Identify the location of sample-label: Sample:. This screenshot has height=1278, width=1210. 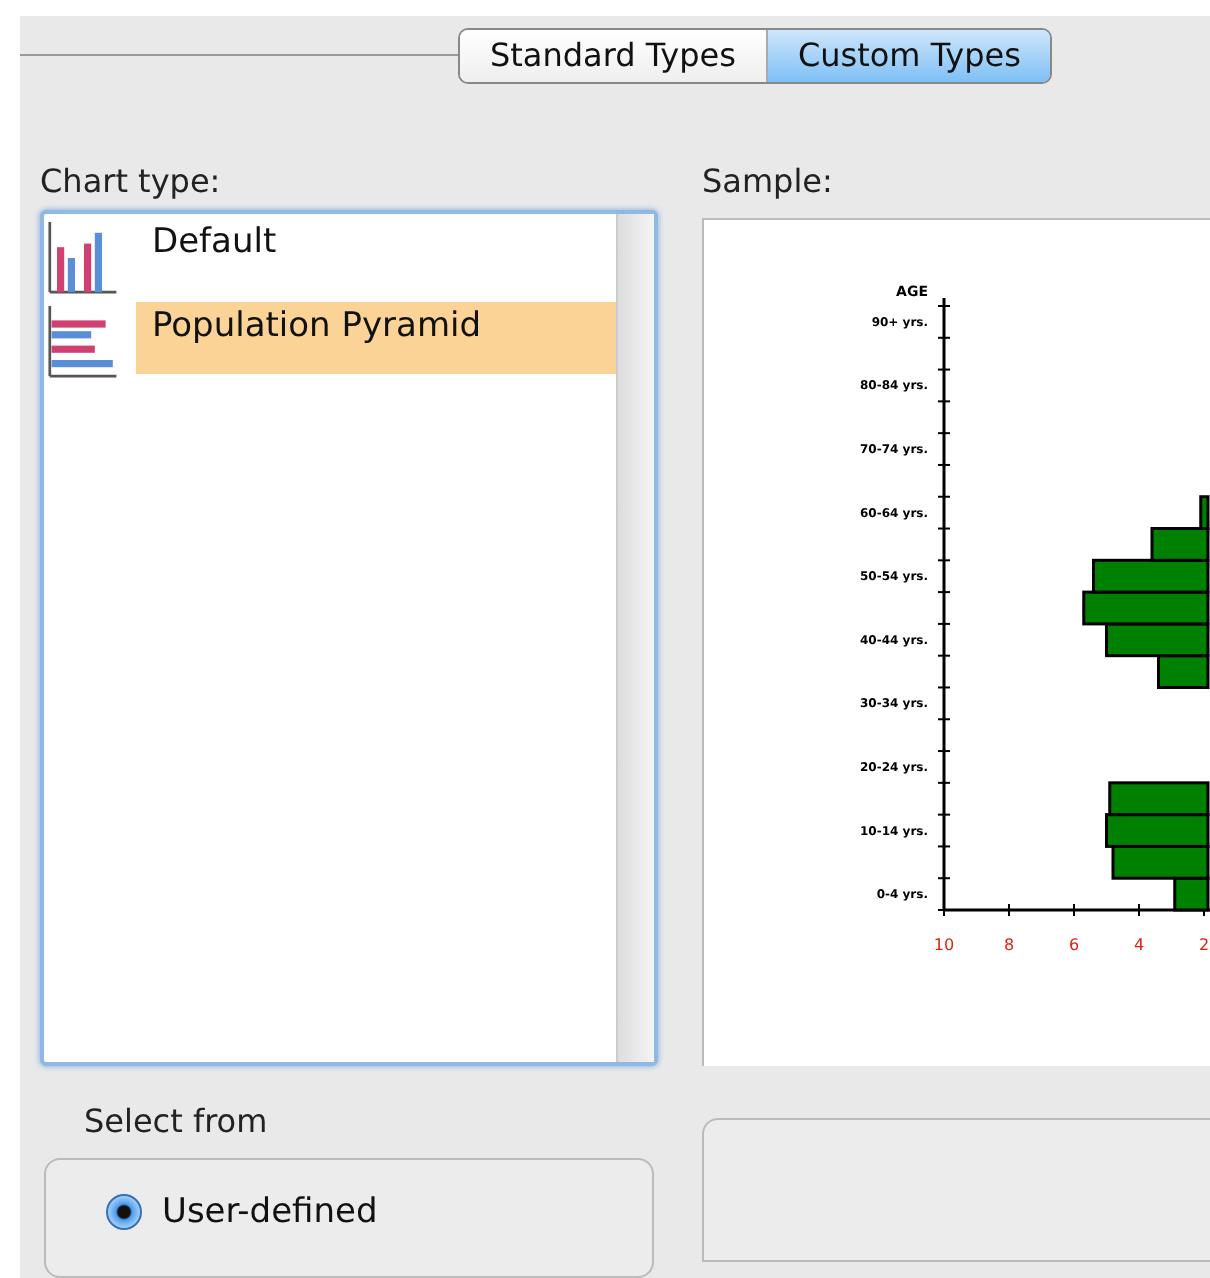
(768, 183).